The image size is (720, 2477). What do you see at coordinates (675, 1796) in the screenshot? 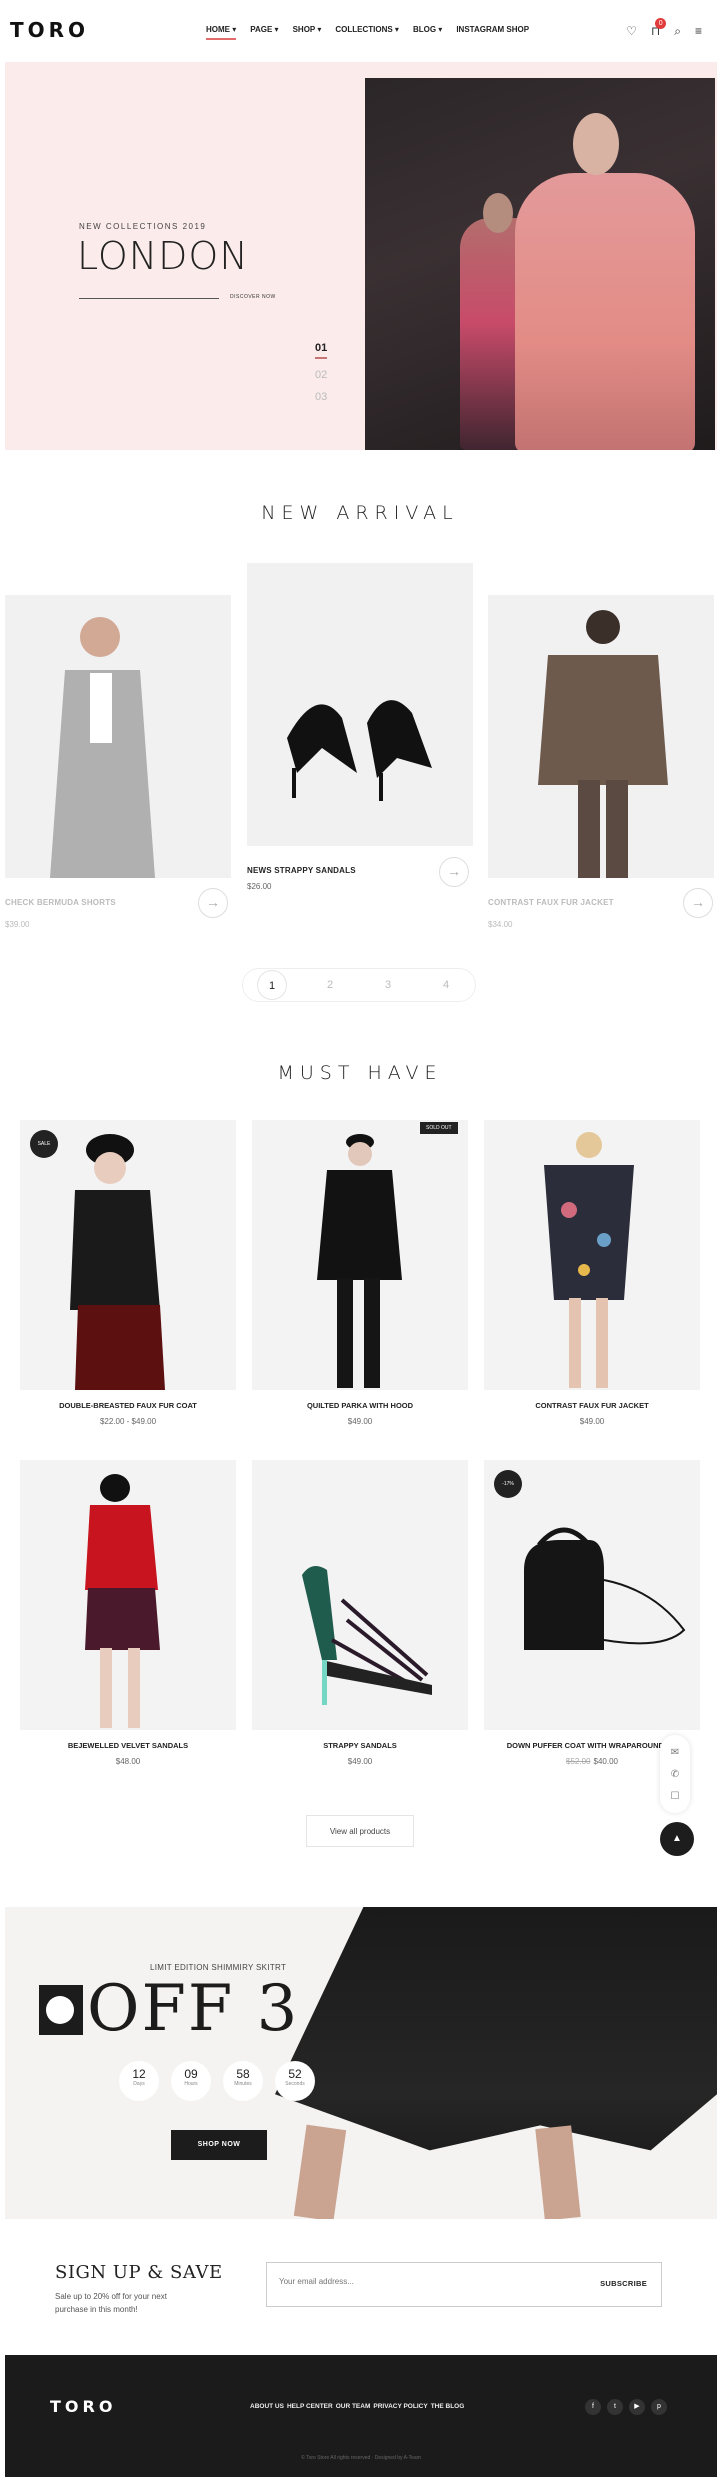
I see `mail-icon: ☐` at bounding box center [675, 1796].